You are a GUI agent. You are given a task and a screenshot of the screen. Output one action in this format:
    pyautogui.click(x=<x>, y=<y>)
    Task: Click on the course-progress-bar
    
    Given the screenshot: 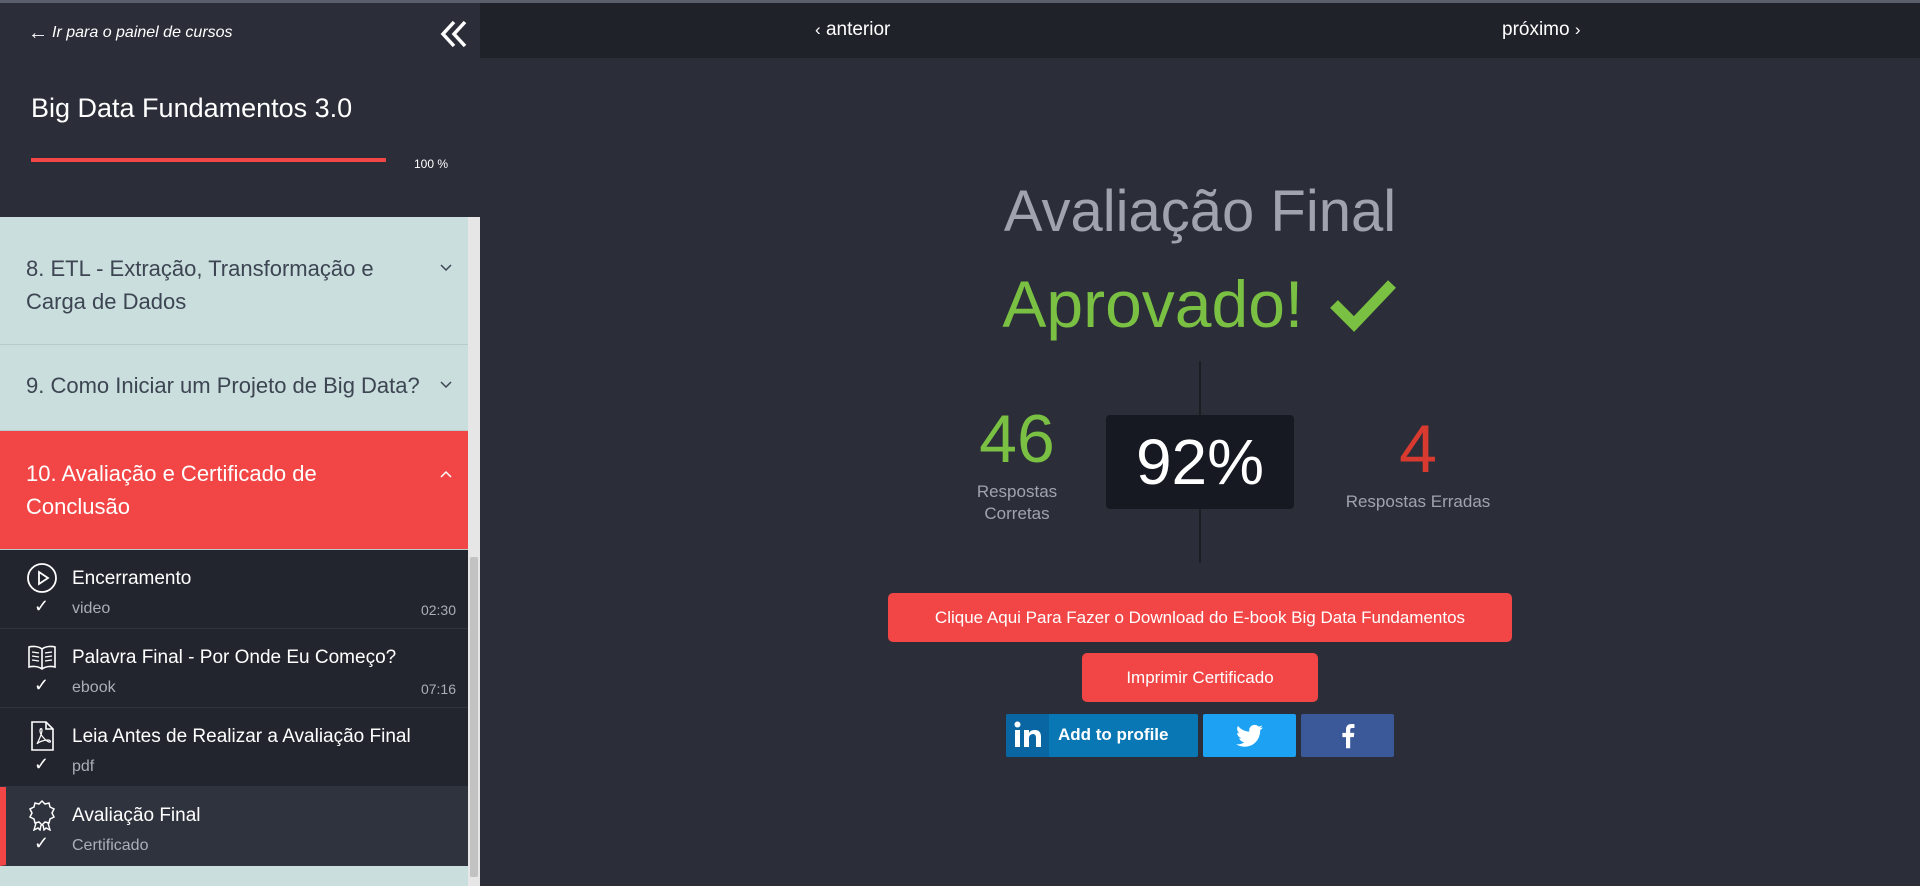 What is the action you would take?
    pyautogui.click(x=208, y=160)
    